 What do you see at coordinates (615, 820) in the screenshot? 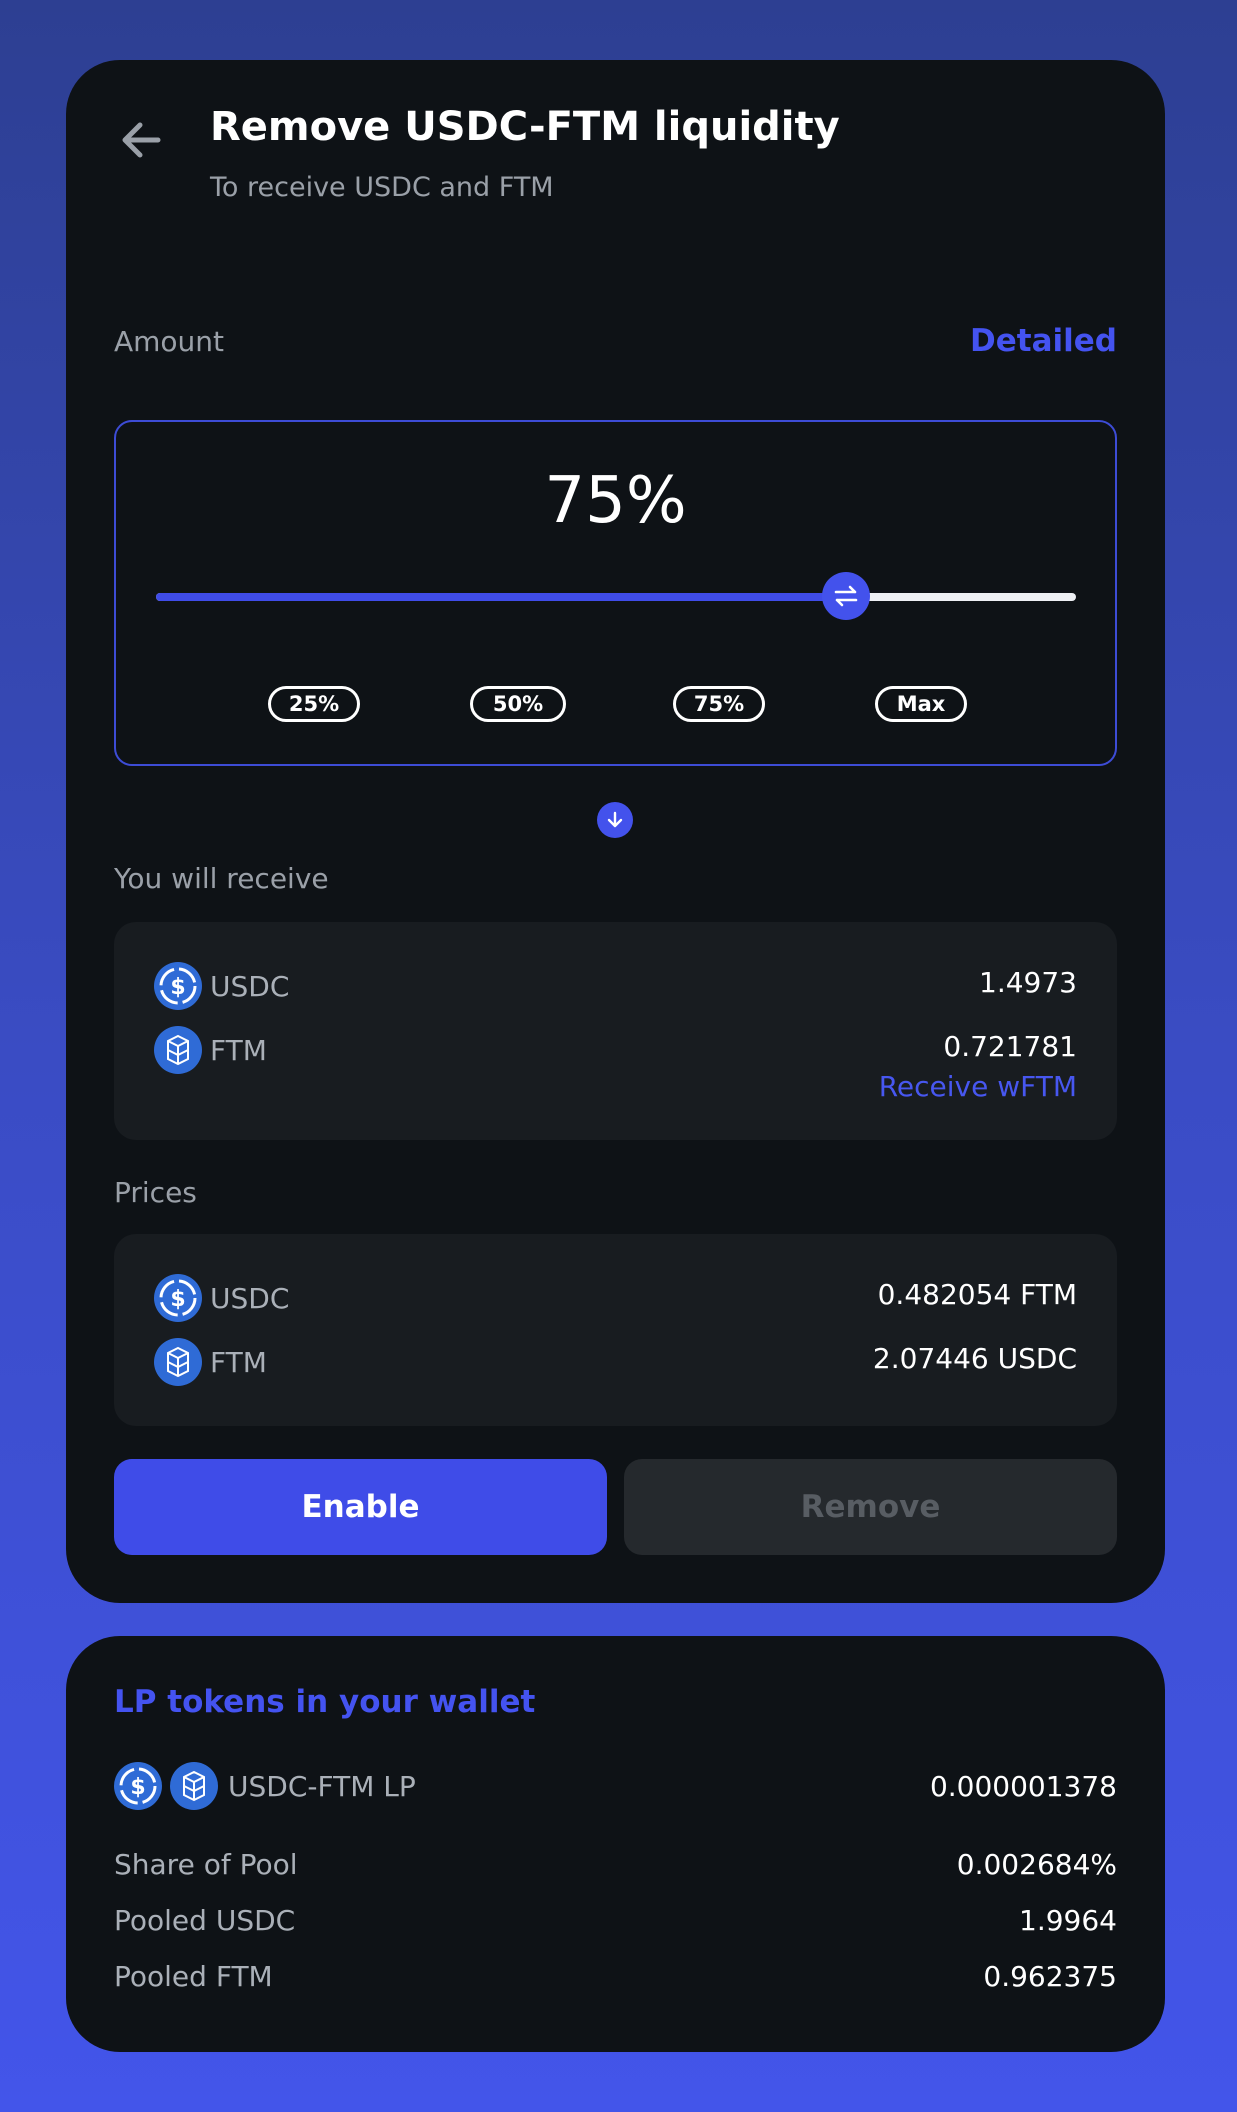
I see `arrow-down-icon` at bounding box center [615, 820].